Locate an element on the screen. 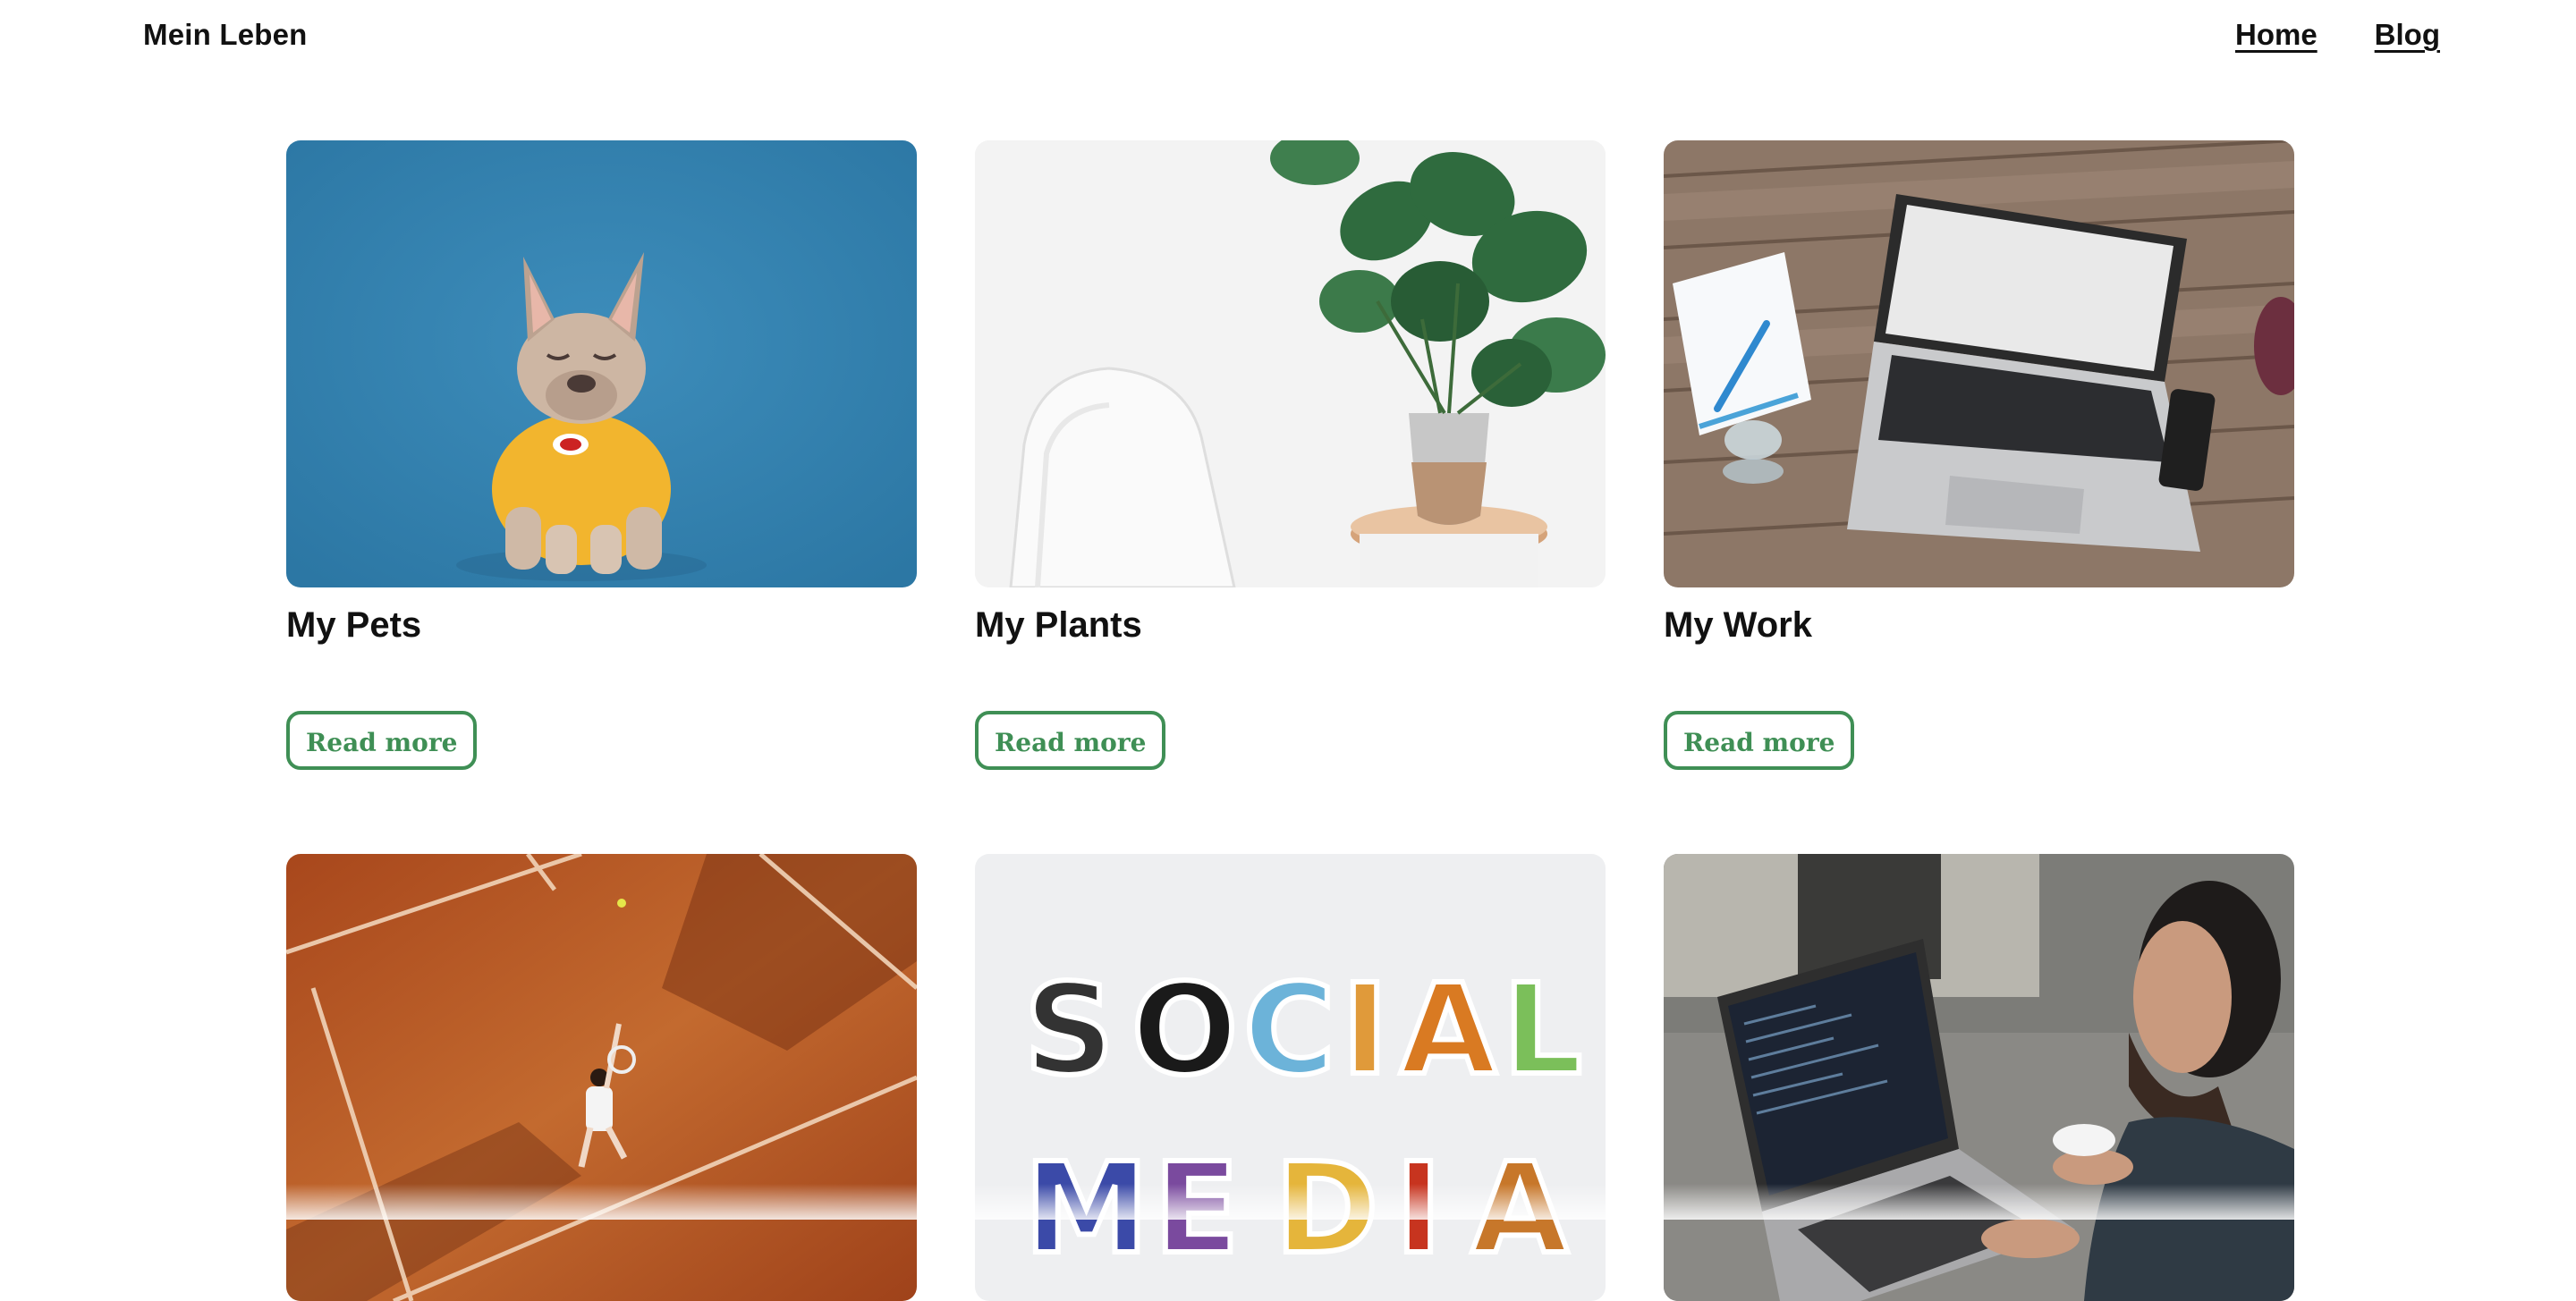  letter-tile: L is located at coordinates (1542, 1030).